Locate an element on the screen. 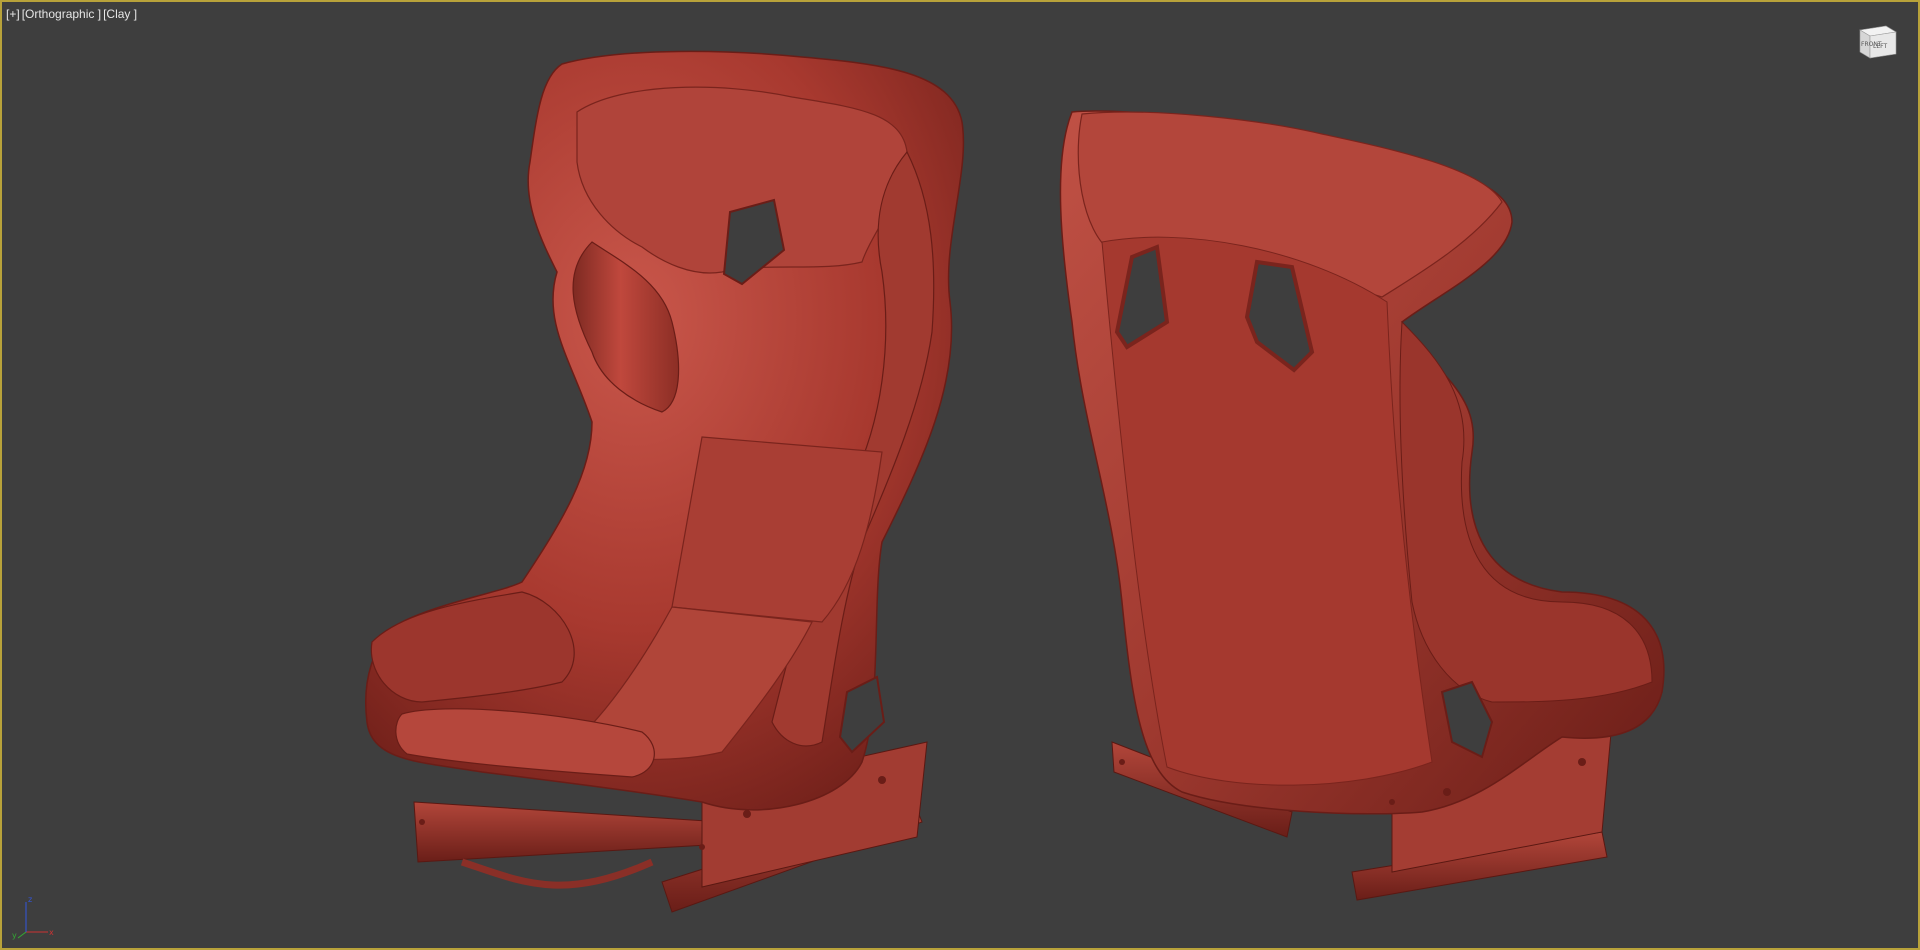  seat-back-flank is located at coordinates (1526, 511).